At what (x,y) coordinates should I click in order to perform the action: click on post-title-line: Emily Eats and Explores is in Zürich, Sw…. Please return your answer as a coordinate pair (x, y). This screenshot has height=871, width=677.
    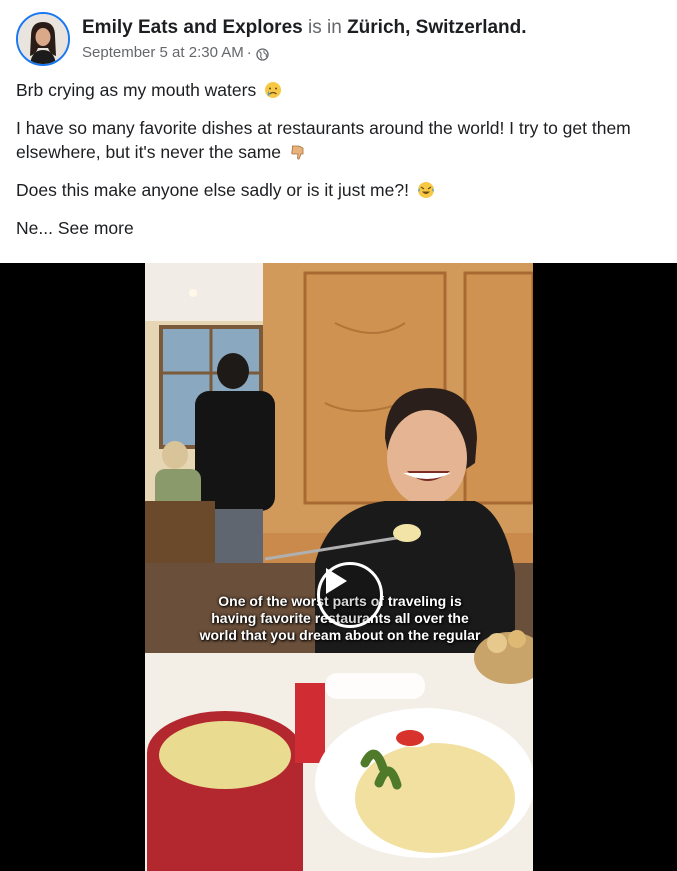
    Looking at the image, I should click on (304, 28).